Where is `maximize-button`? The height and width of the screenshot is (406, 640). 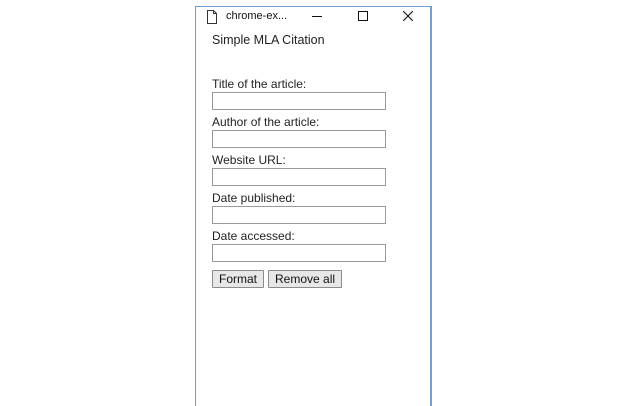
maximize-button is located at coordinates (363, 17).